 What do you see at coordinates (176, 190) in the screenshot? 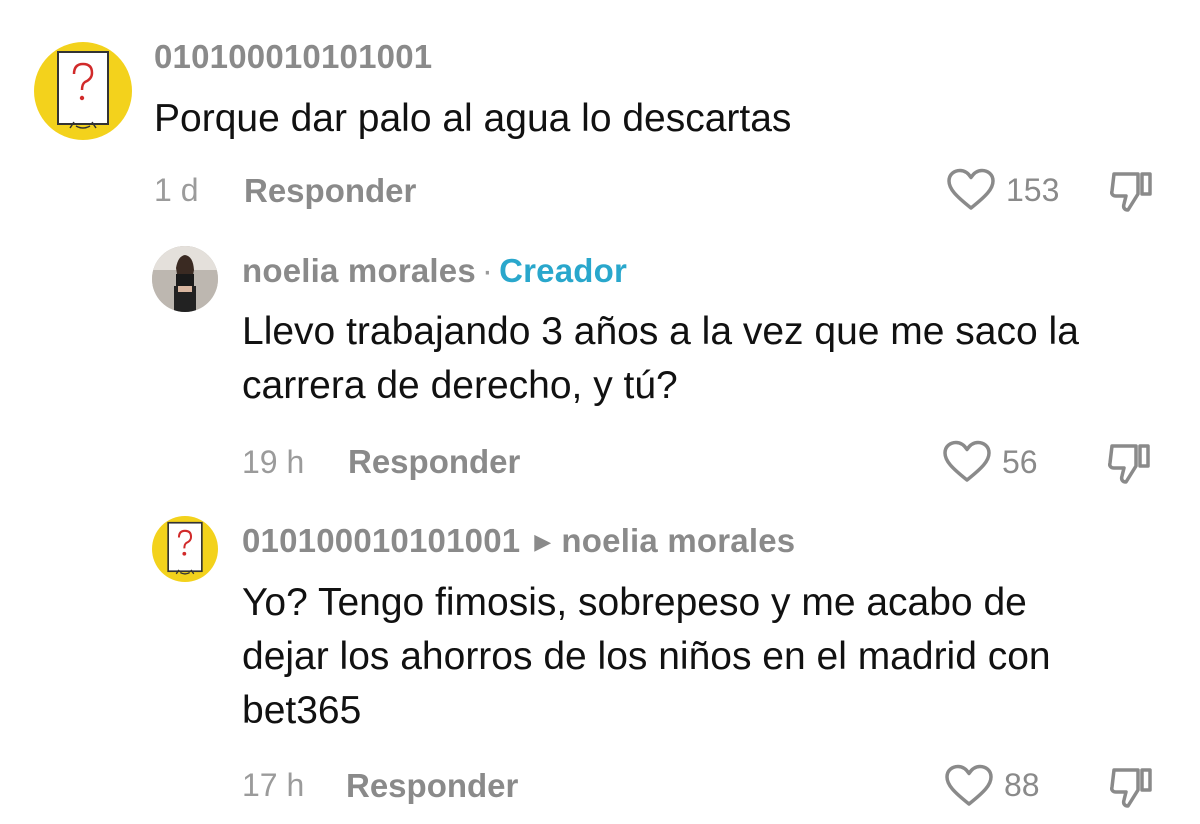
I see `comment-time: 1 d` at bounding box center [176, 190].